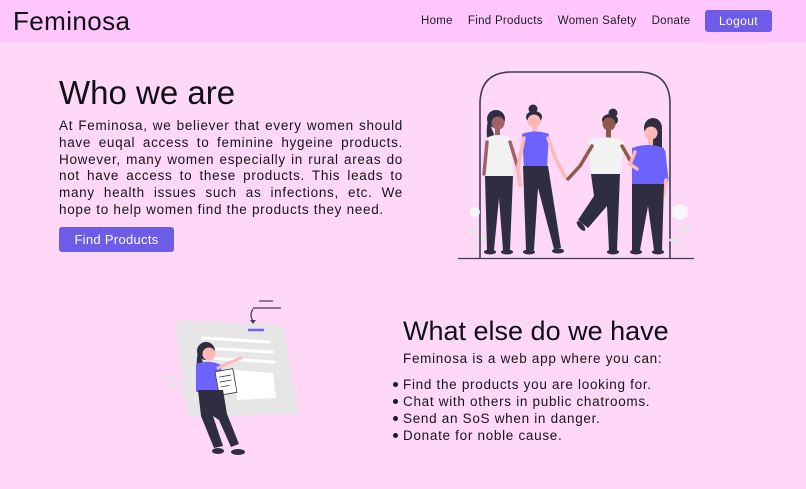 The image size is (806, 489). I want to click on woman-2-face, so click(534, 121).